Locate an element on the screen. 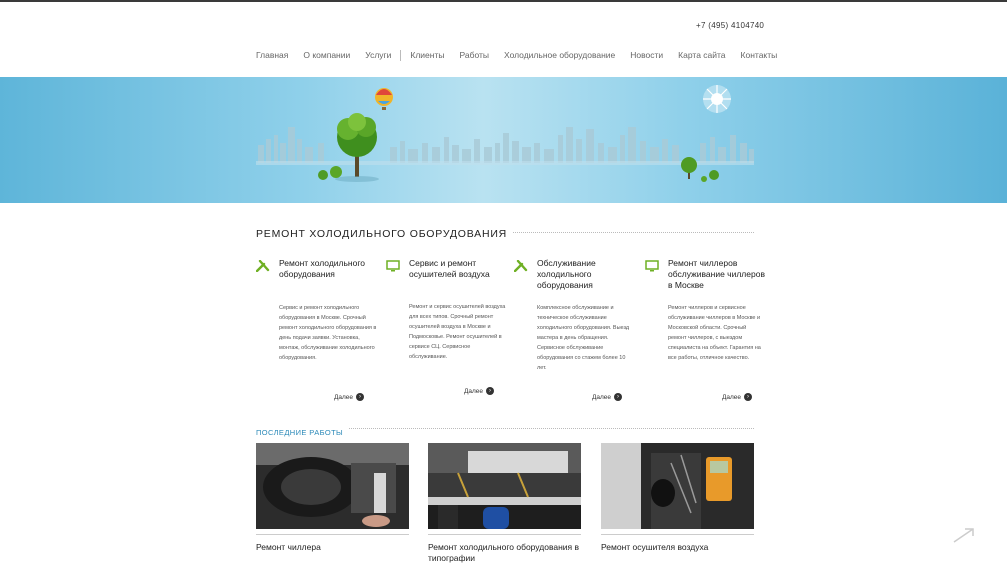 This screenshot has height=572, width=1007. header-phone: +7 (495) 4104740 is located at coordinates (730, 25).